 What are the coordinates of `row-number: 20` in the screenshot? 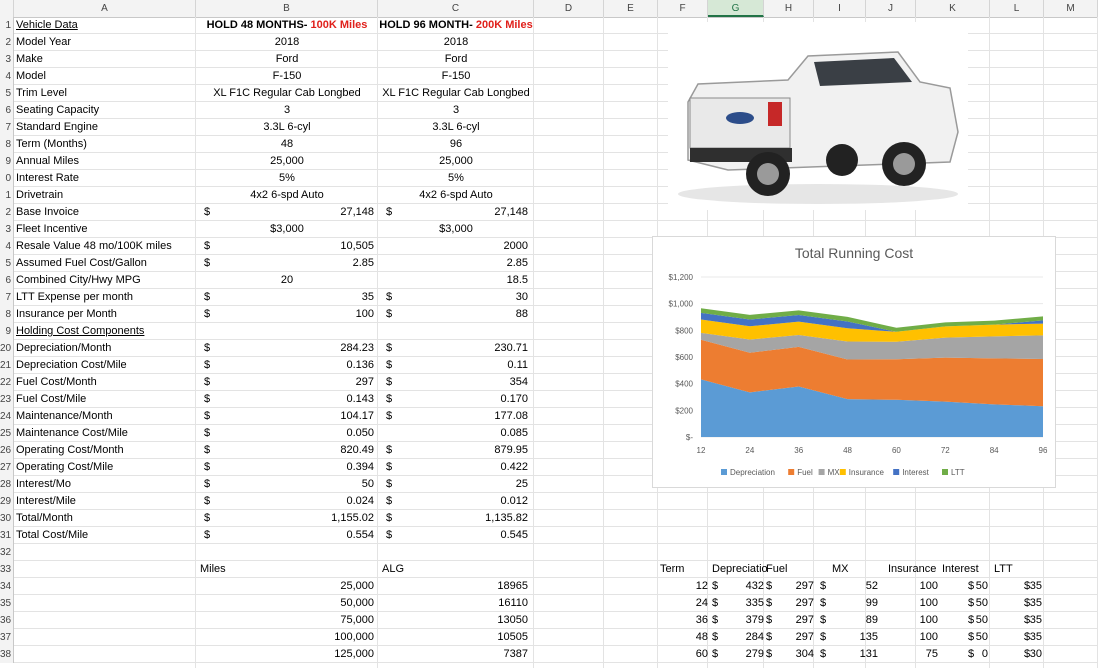 It's located at (7, 348).